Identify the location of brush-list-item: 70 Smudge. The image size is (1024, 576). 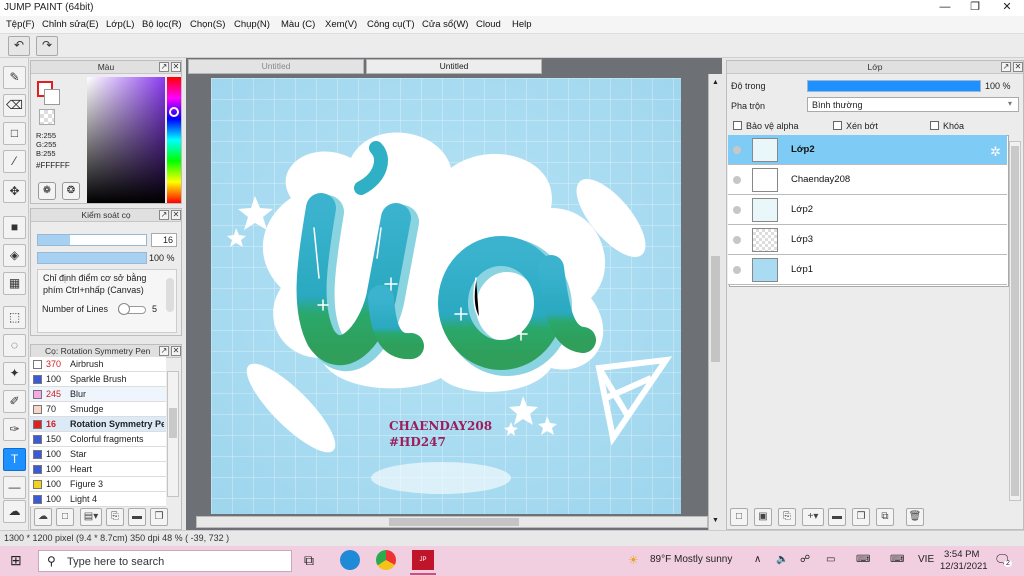
(98, 409).